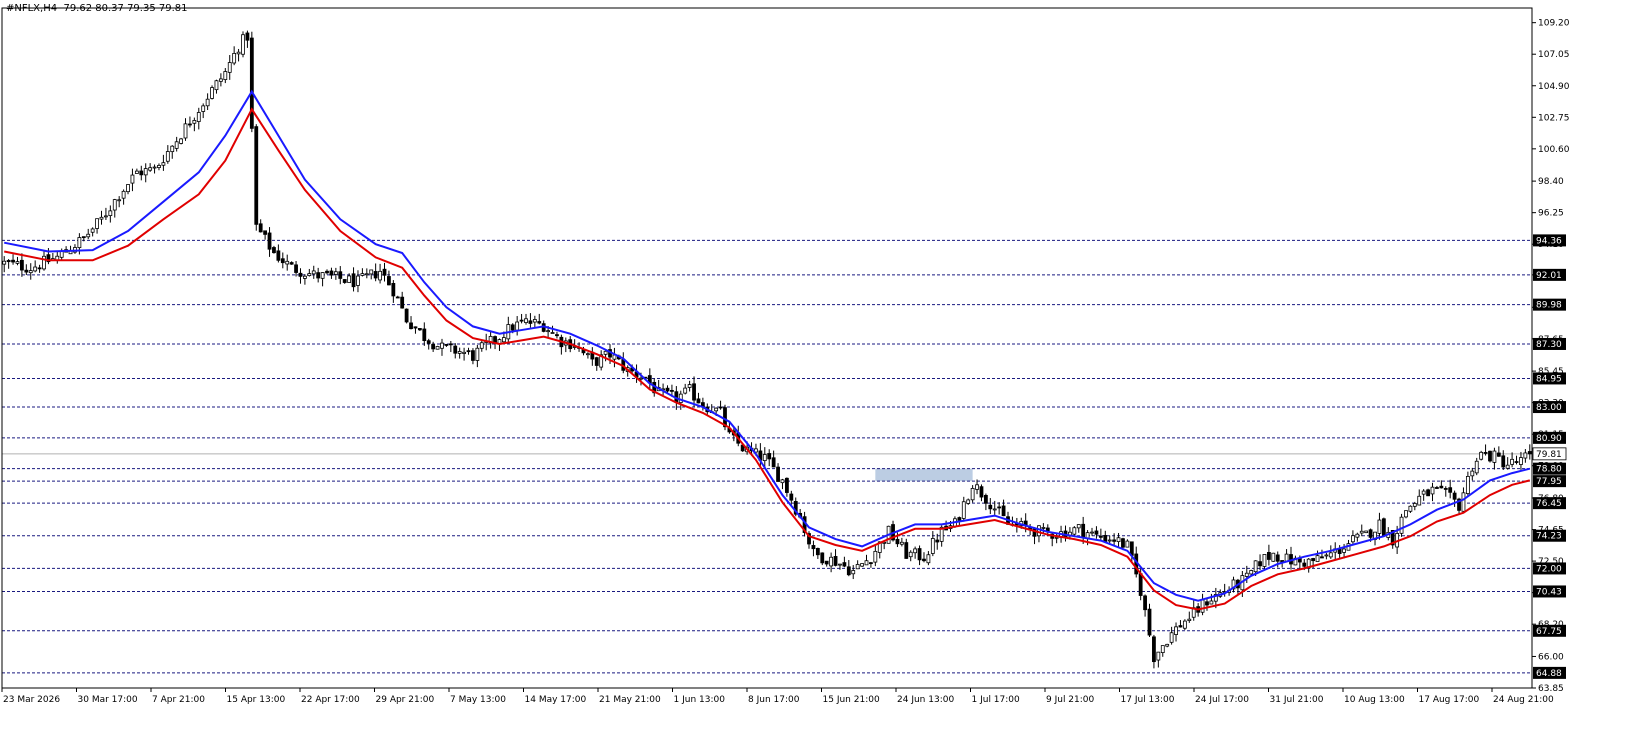  Describe the element at coordinates (1449, 700) in the screenshot. I see `x-tick-label: 17 Aug 17:00` at that location.